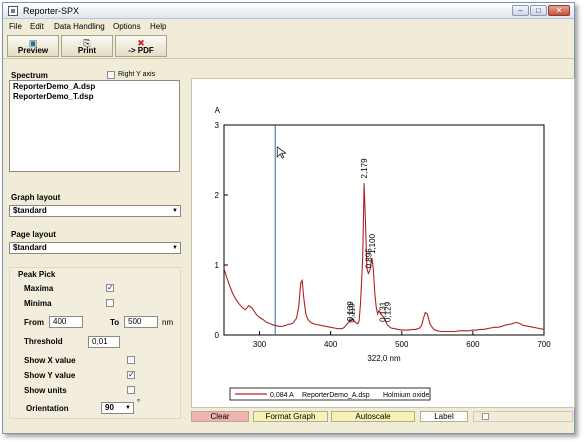 This screenshot has width=587, height=442. Describe the element at coordinates (141, 322) in the screenshot. I see `to-input: 500` at that location.